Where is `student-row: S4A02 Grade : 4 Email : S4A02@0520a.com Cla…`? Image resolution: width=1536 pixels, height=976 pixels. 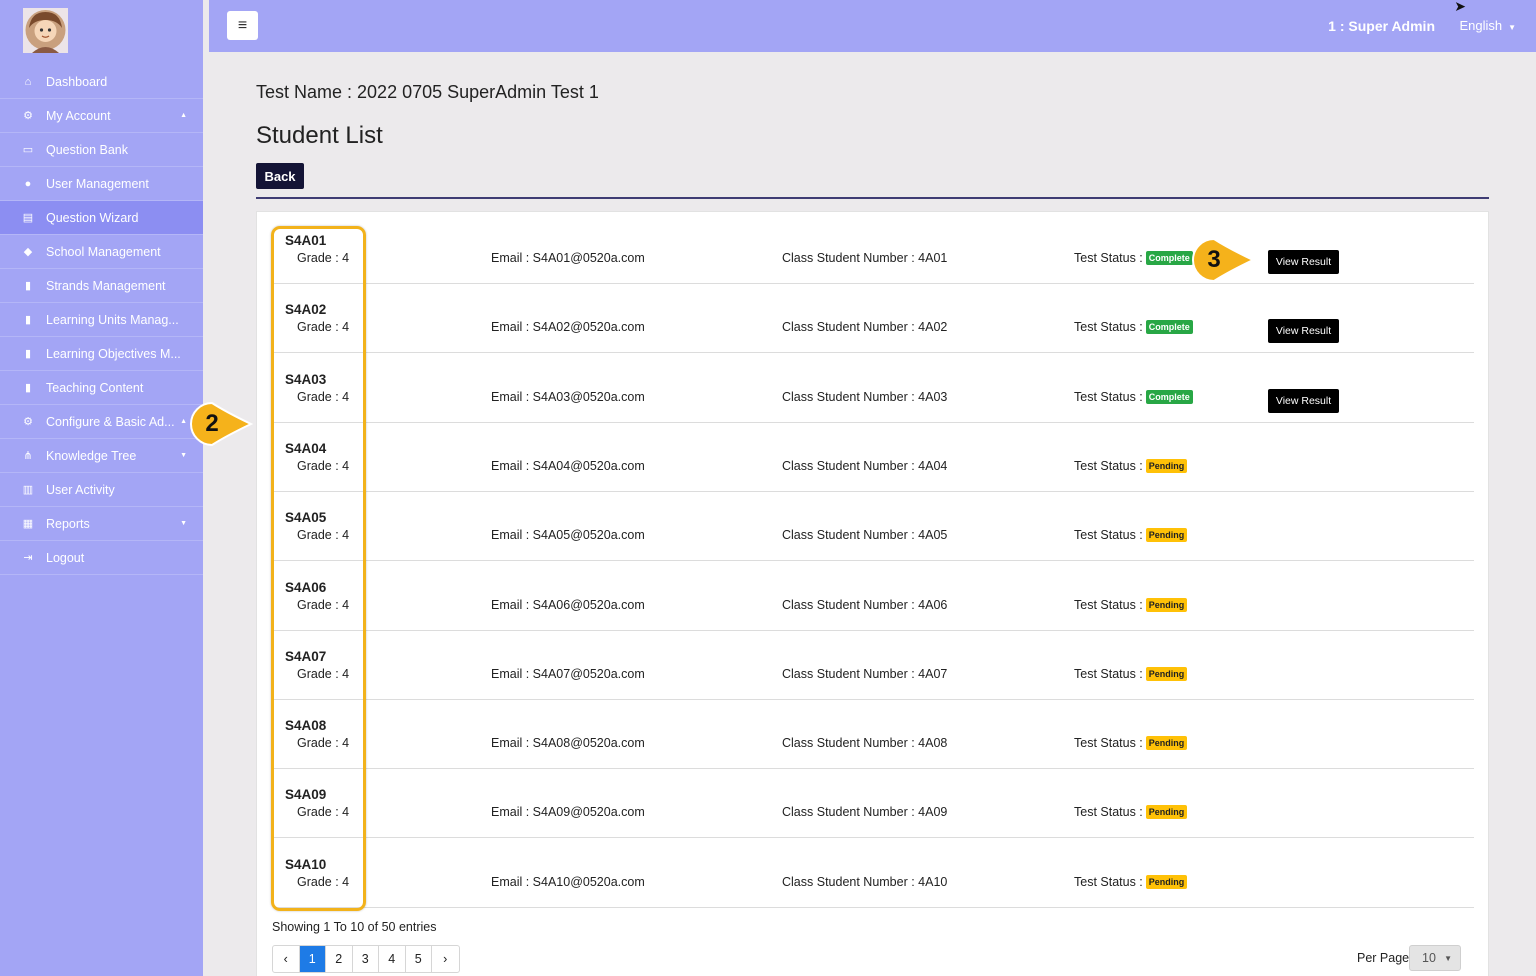
student-row: S4A02 Grade : 4 Email : S4A02@0520a.com Cla… is located at coordinates (873, 319).